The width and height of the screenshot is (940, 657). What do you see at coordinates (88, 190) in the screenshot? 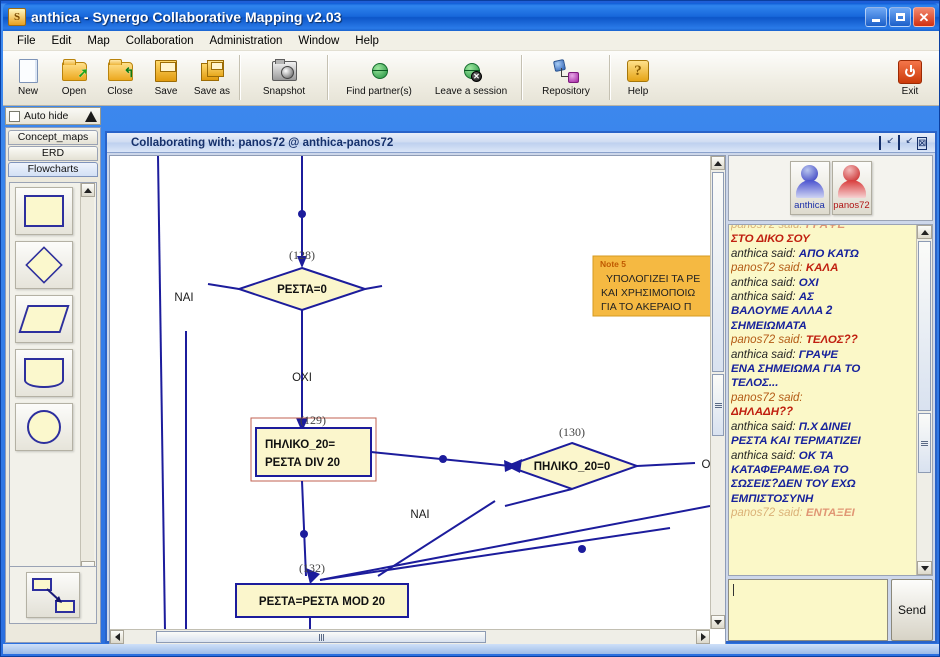
I see `scroll-up-button` at bounding box center [88, 190].